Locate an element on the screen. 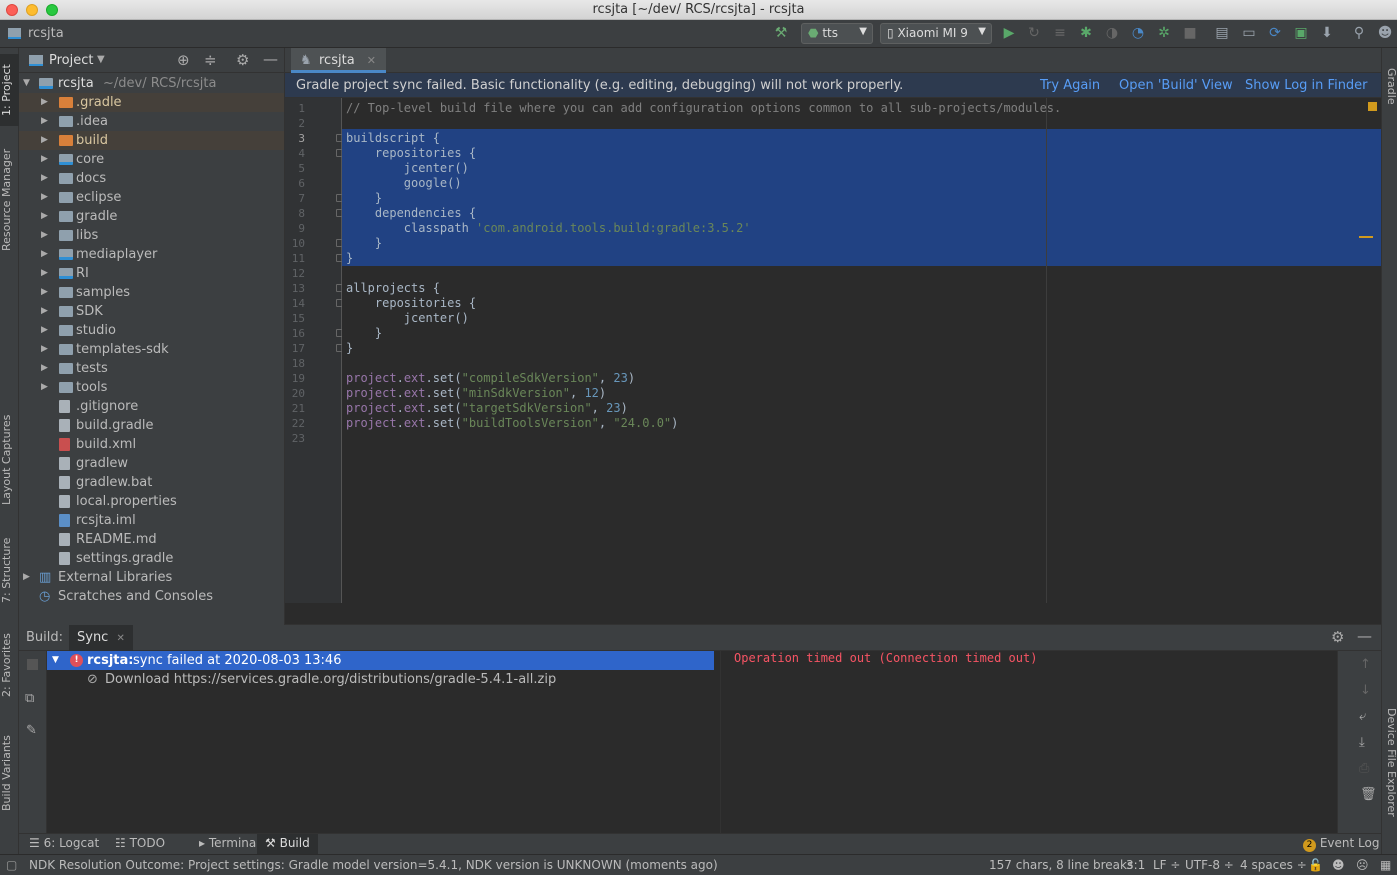 Image resolution: width=1397 pixels, height=875 pixels. toggle-tool-windows-icon: ▢ is located at coordinates (11, 865).